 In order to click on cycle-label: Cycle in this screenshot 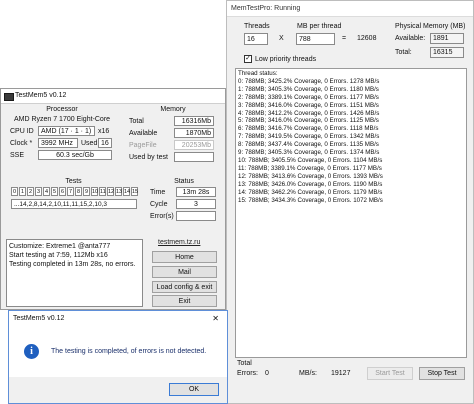, I will do `click(159, 204)`.